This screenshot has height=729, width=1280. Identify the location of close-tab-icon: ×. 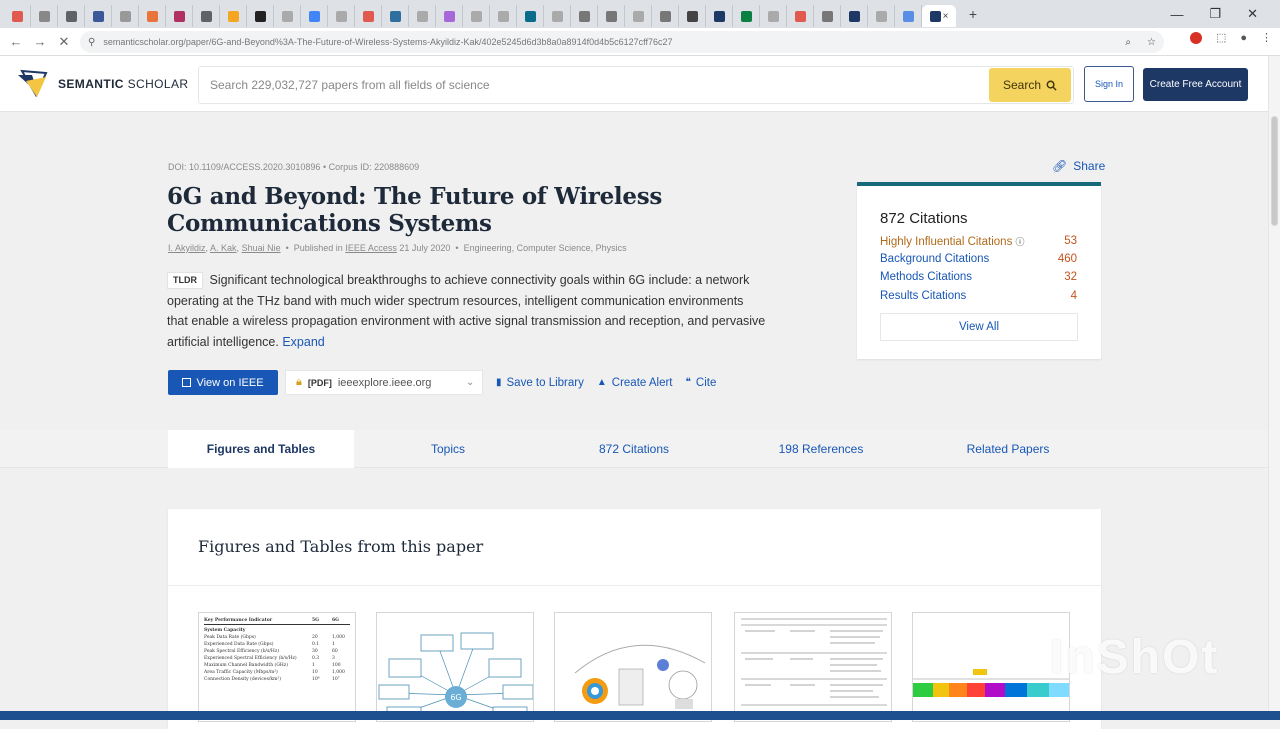
(946, 16).